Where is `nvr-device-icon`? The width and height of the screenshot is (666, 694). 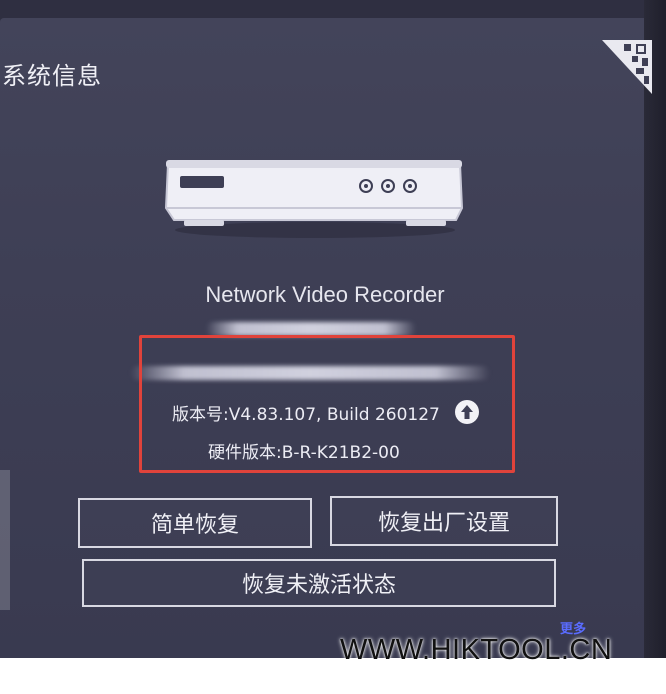 nvr-device-icon is located at coordinates (314, 199).